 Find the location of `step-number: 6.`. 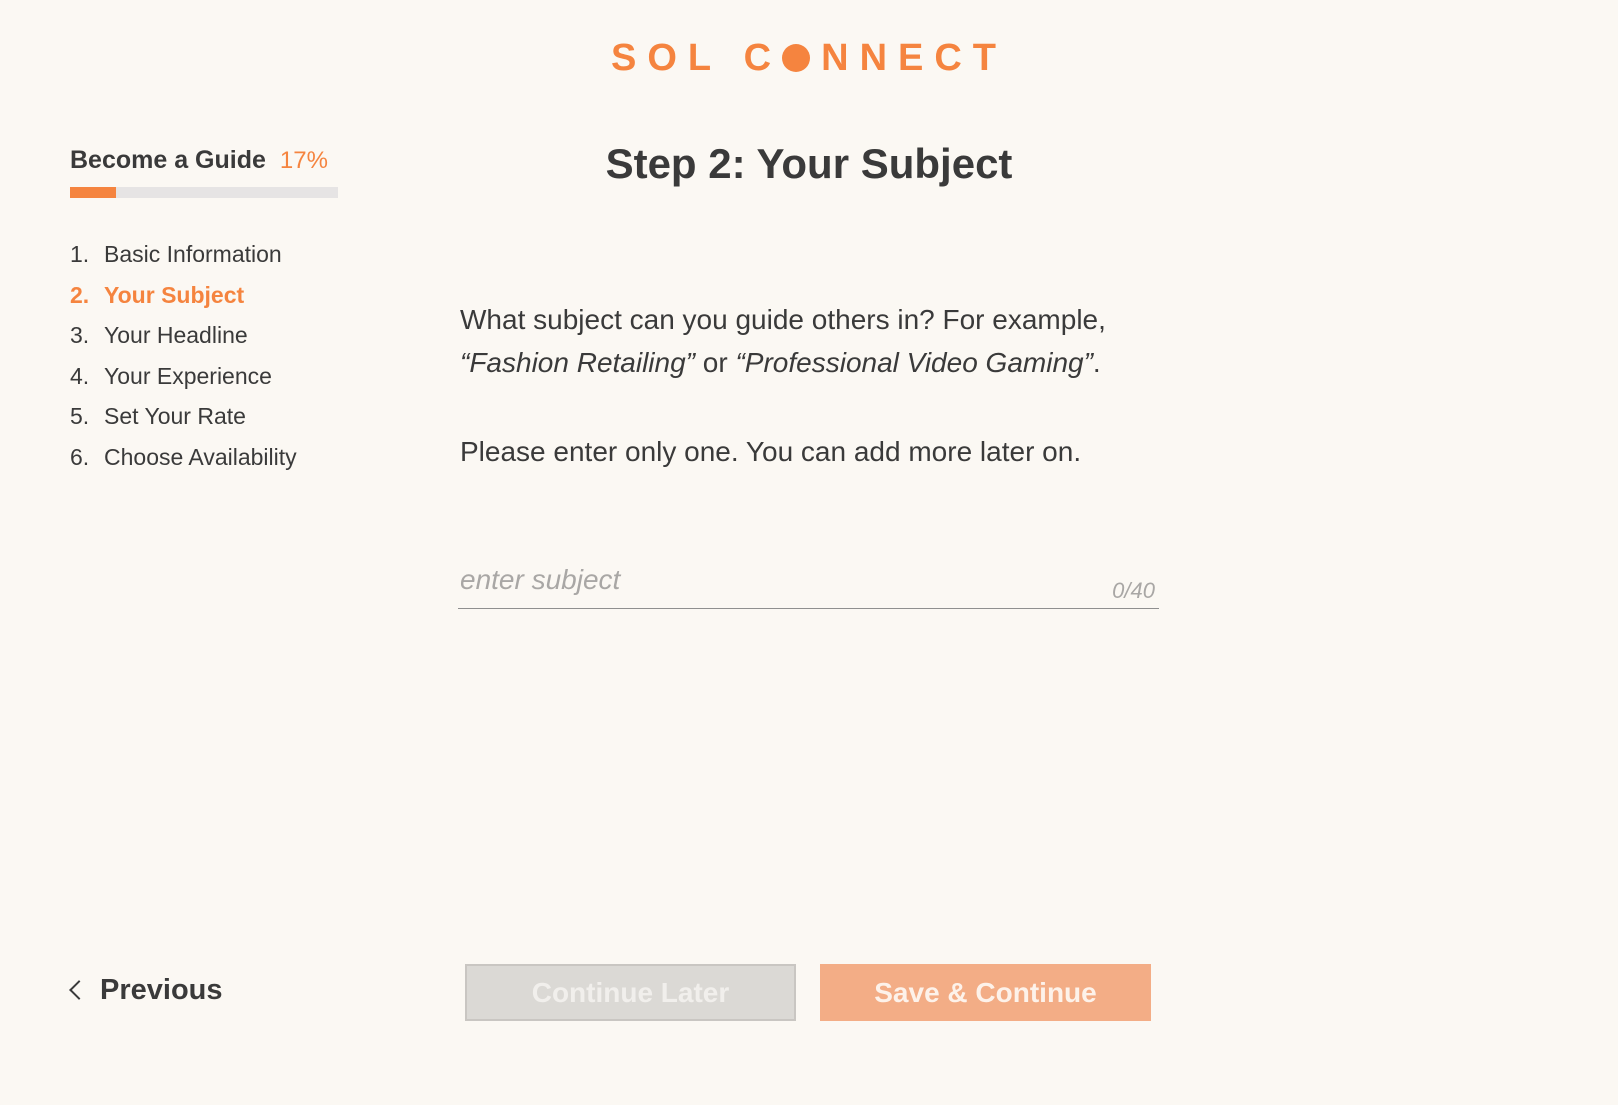

step-number: 6. is located at coordinates (80, 456).